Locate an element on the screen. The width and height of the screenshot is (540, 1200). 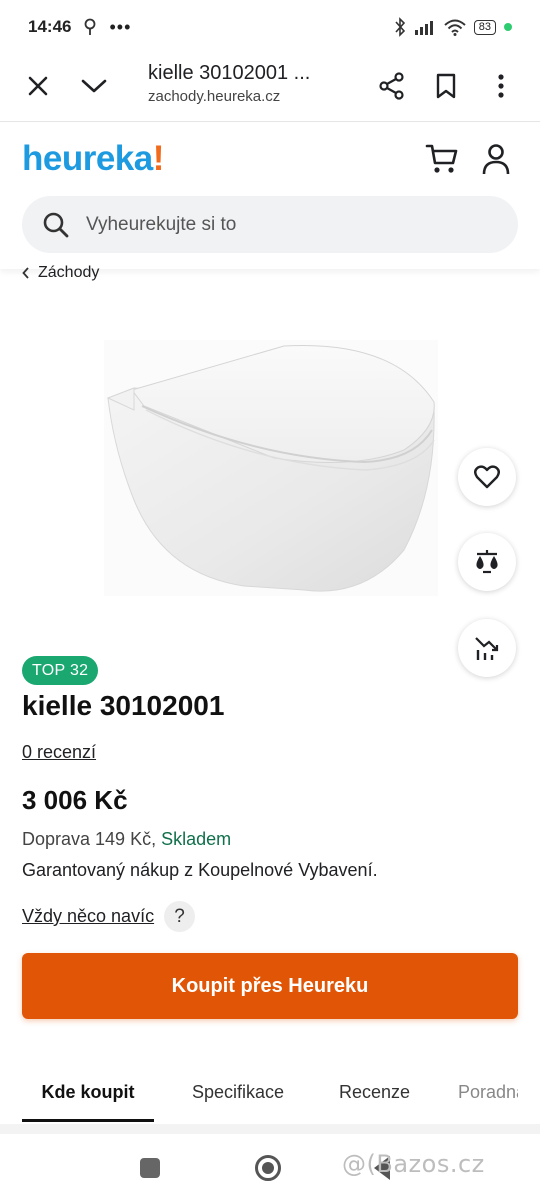
status-time: 14:46 is located at coordinates (50, 26).